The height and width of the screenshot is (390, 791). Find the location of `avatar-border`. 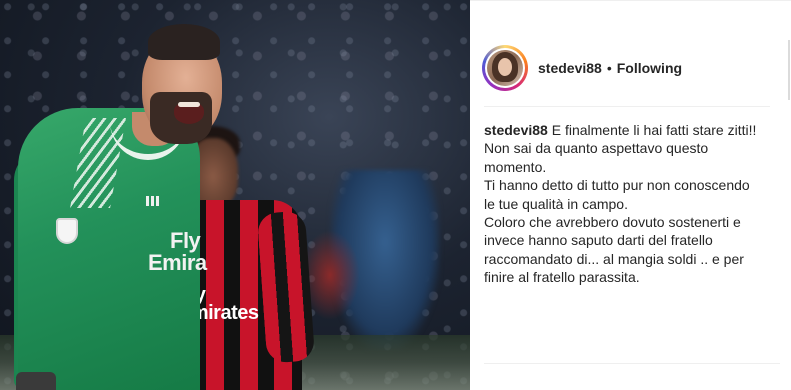

avatar-border is located at coordinates (505, 68).